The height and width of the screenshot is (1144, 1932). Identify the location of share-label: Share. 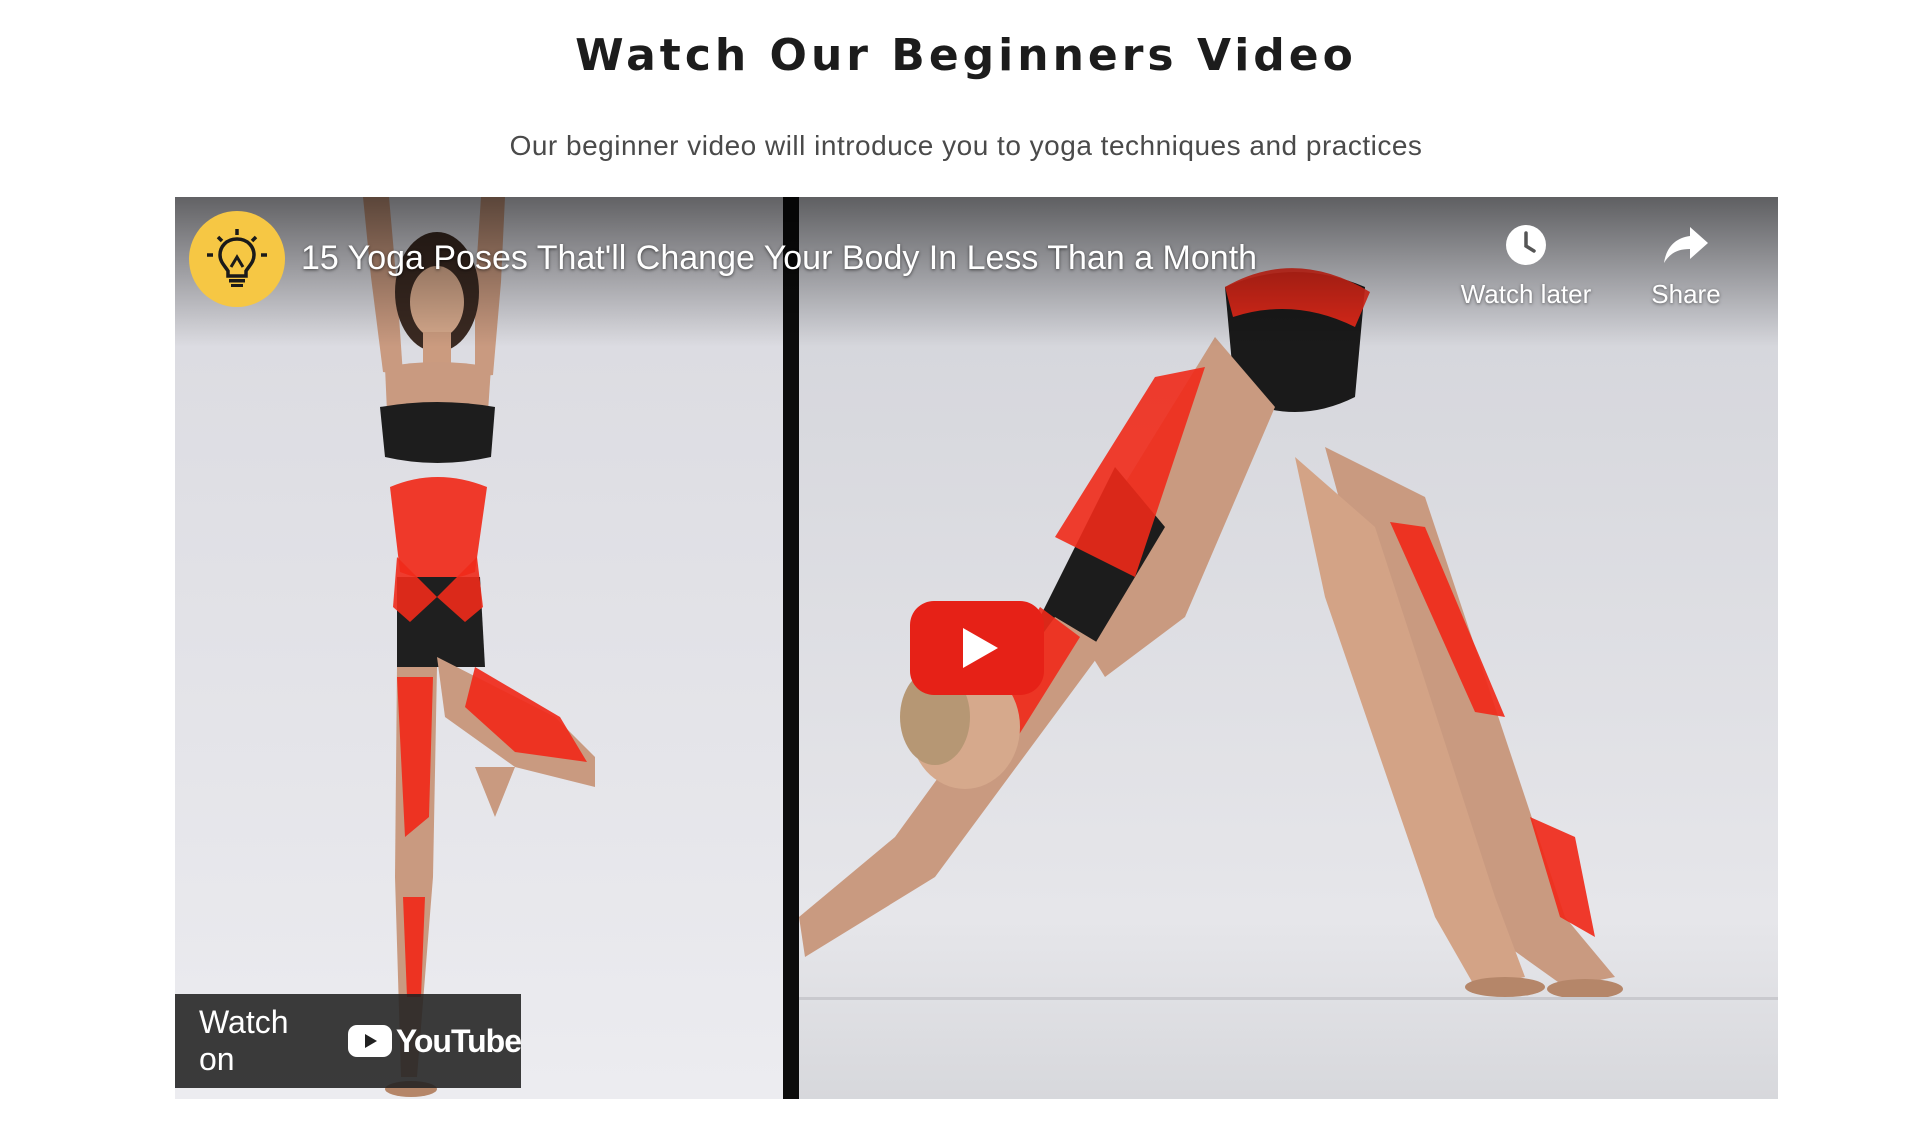
(1686, 294).